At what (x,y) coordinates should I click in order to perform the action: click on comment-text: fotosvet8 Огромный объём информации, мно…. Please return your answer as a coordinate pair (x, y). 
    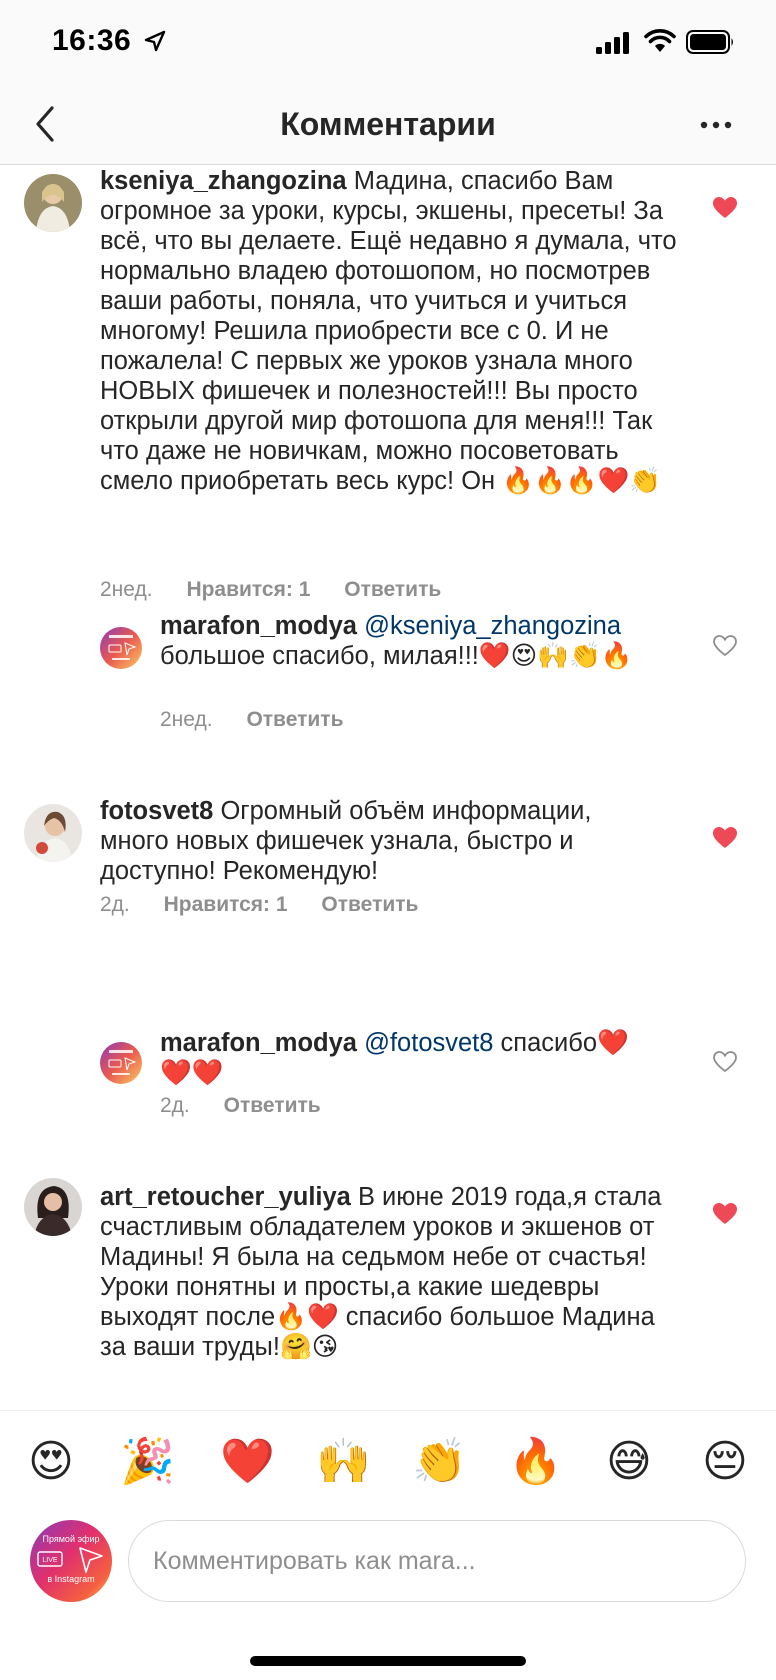
    Looking at the image, I should click on (380, 841).